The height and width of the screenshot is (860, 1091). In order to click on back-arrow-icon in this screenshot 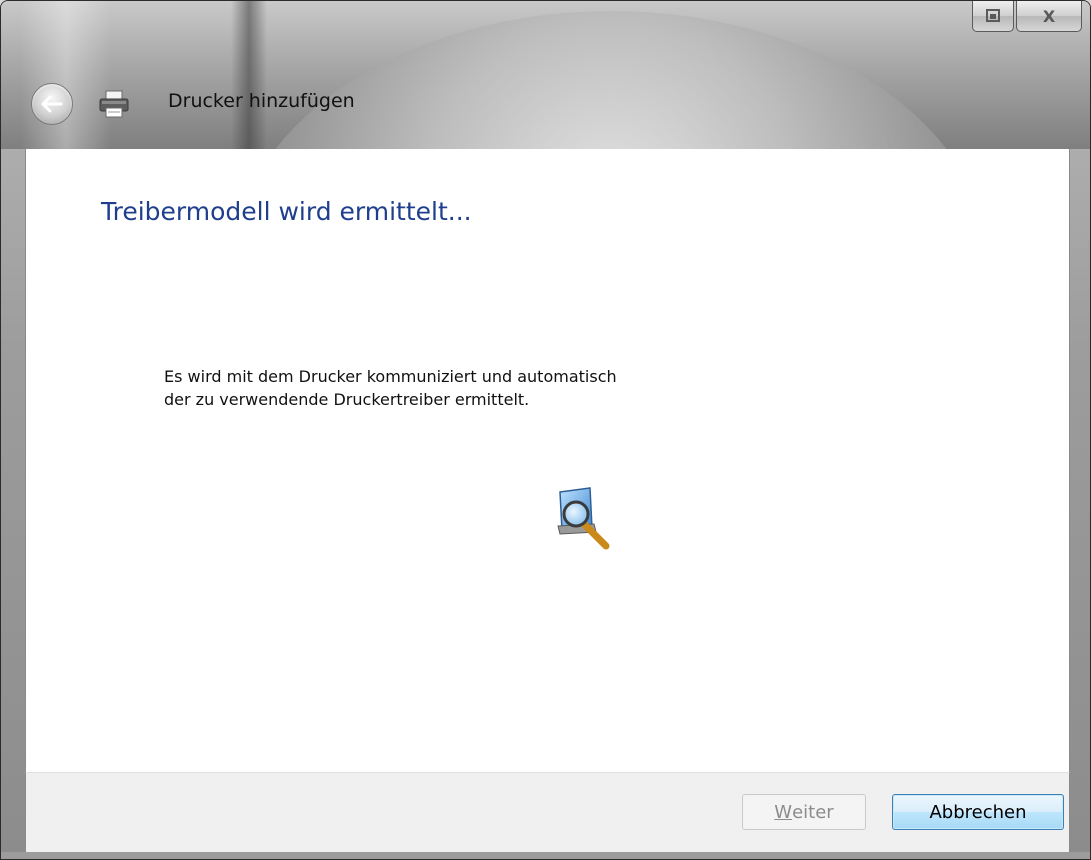, I will do `click(52, 104)`.